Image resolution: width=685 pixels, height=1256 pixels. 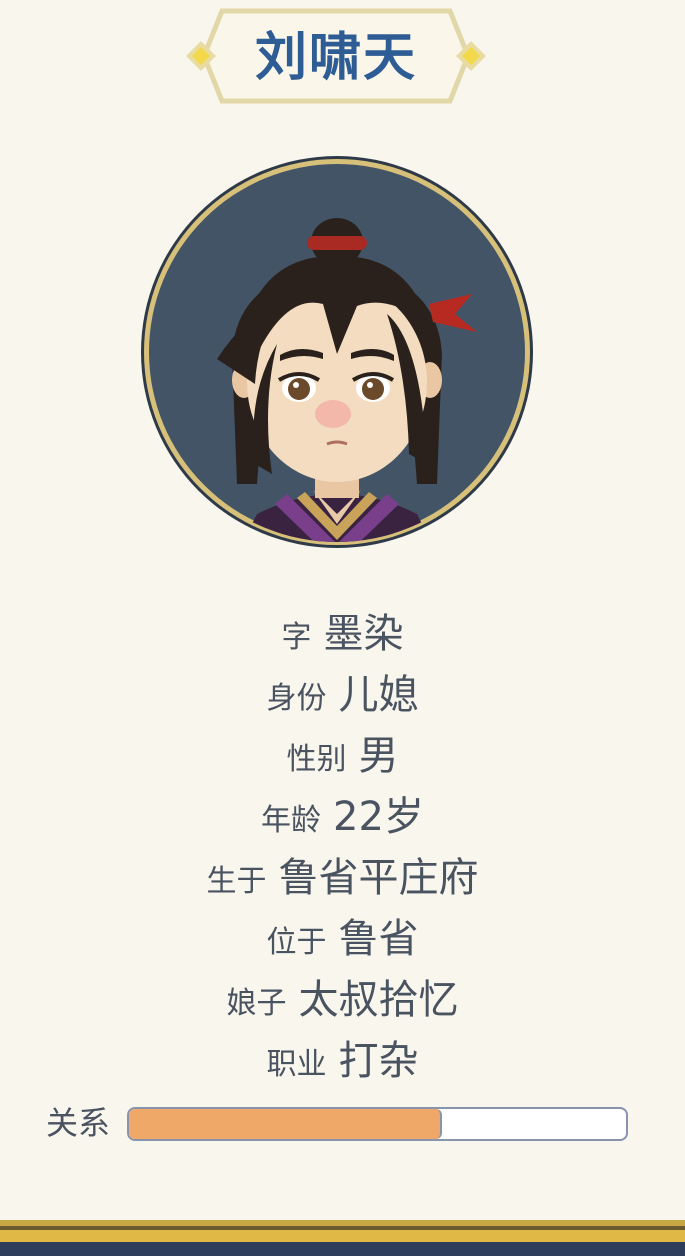 What do you see at coordinates (363, 634) in the screenshot?
I see `detail-value: 墨染` at bounding box center [363, 634].